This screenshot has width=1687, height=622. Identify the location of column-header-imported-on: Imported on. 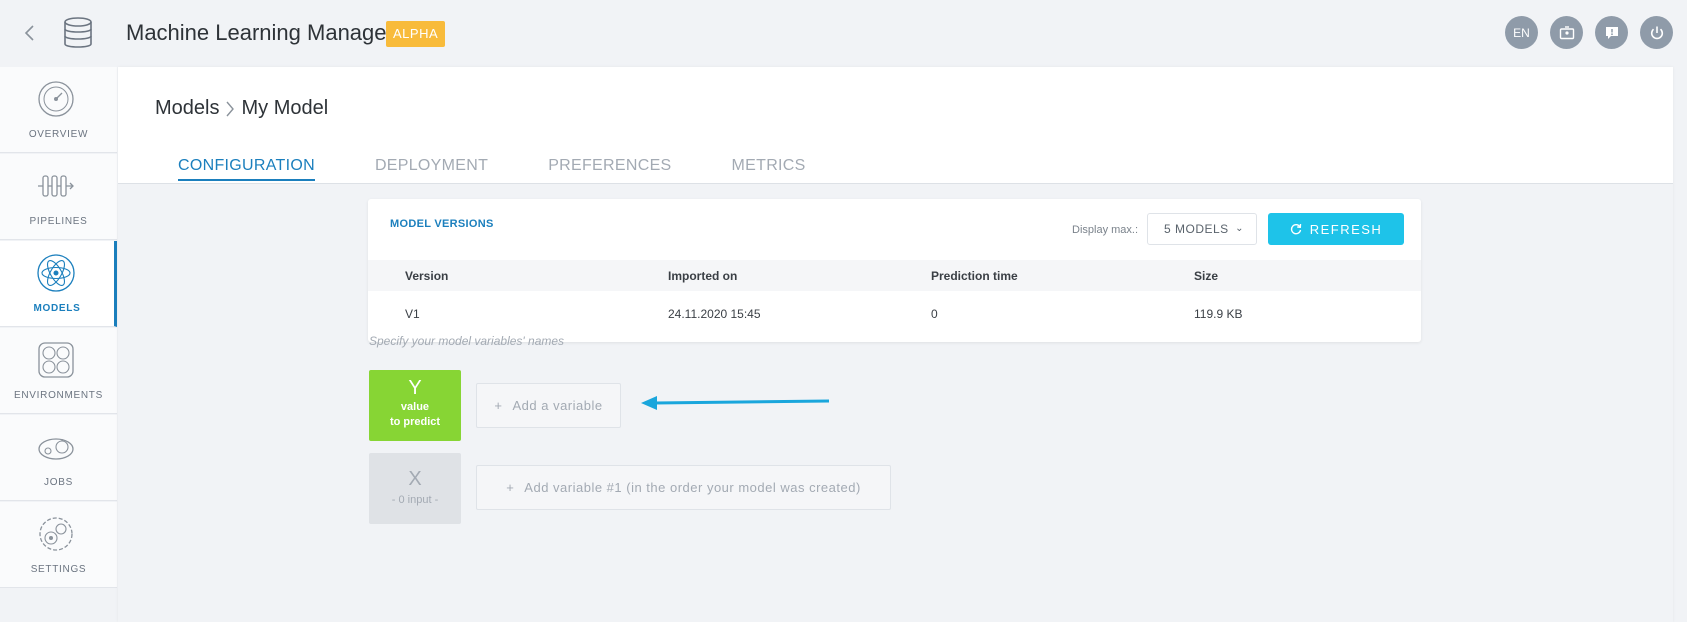
(703, 275).